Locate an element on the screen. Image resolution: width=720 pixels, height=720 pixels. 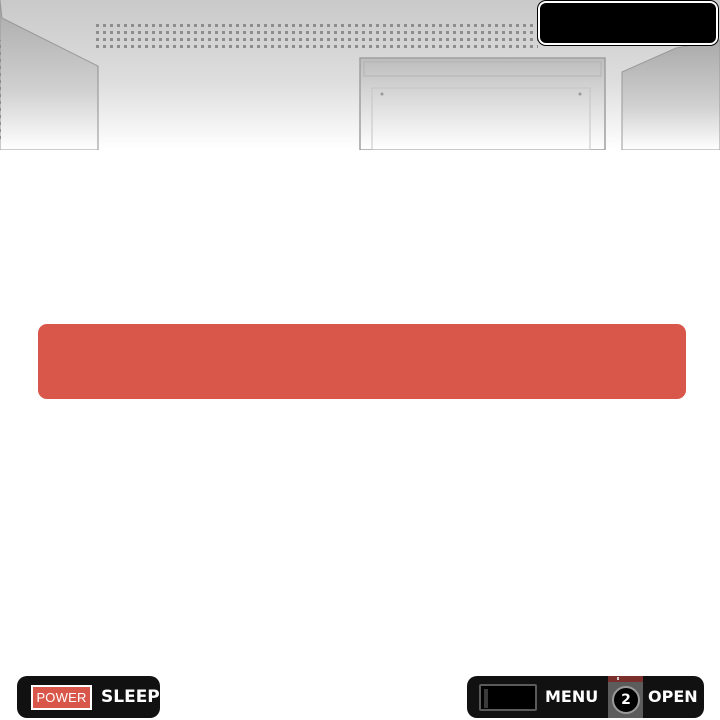
message-banner is located at coordinates (362, 361).